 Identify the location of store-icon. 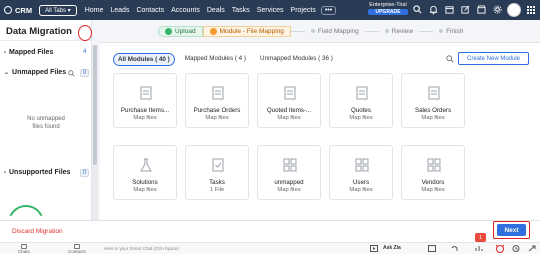
(481, 9).